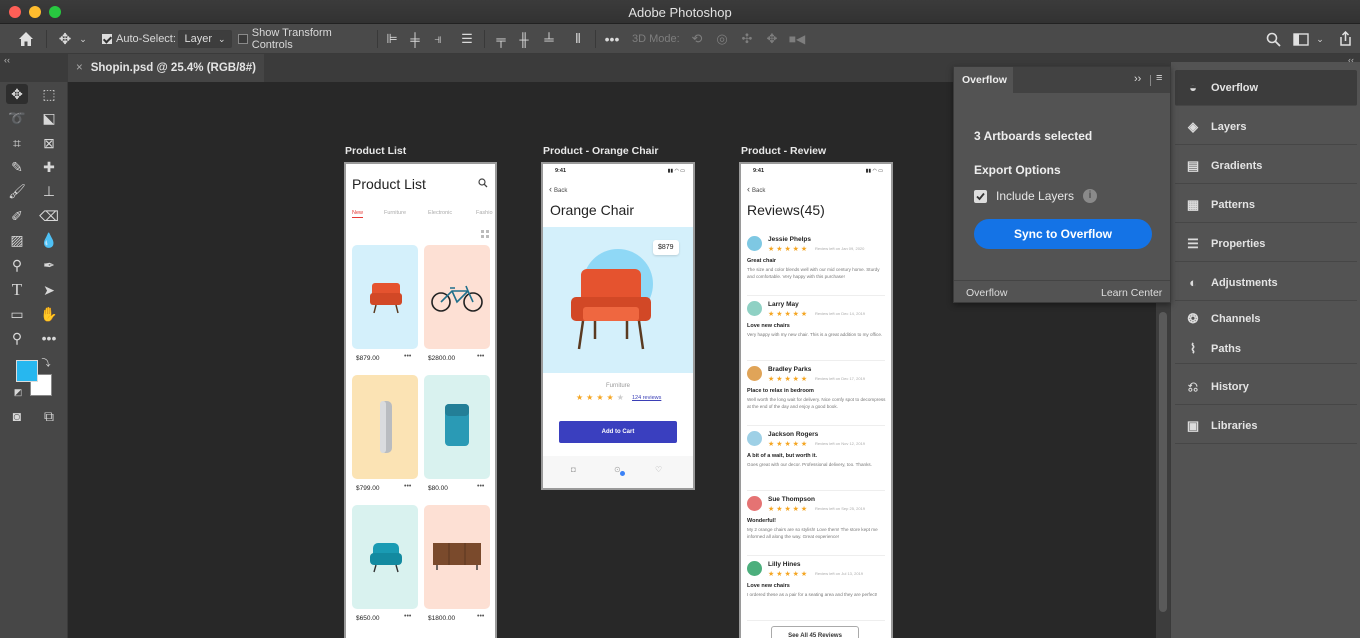 This screenshot has width=1360, height=638. I want to click on review-date: Review left on Jan 09, 2020, so click(840, 248).